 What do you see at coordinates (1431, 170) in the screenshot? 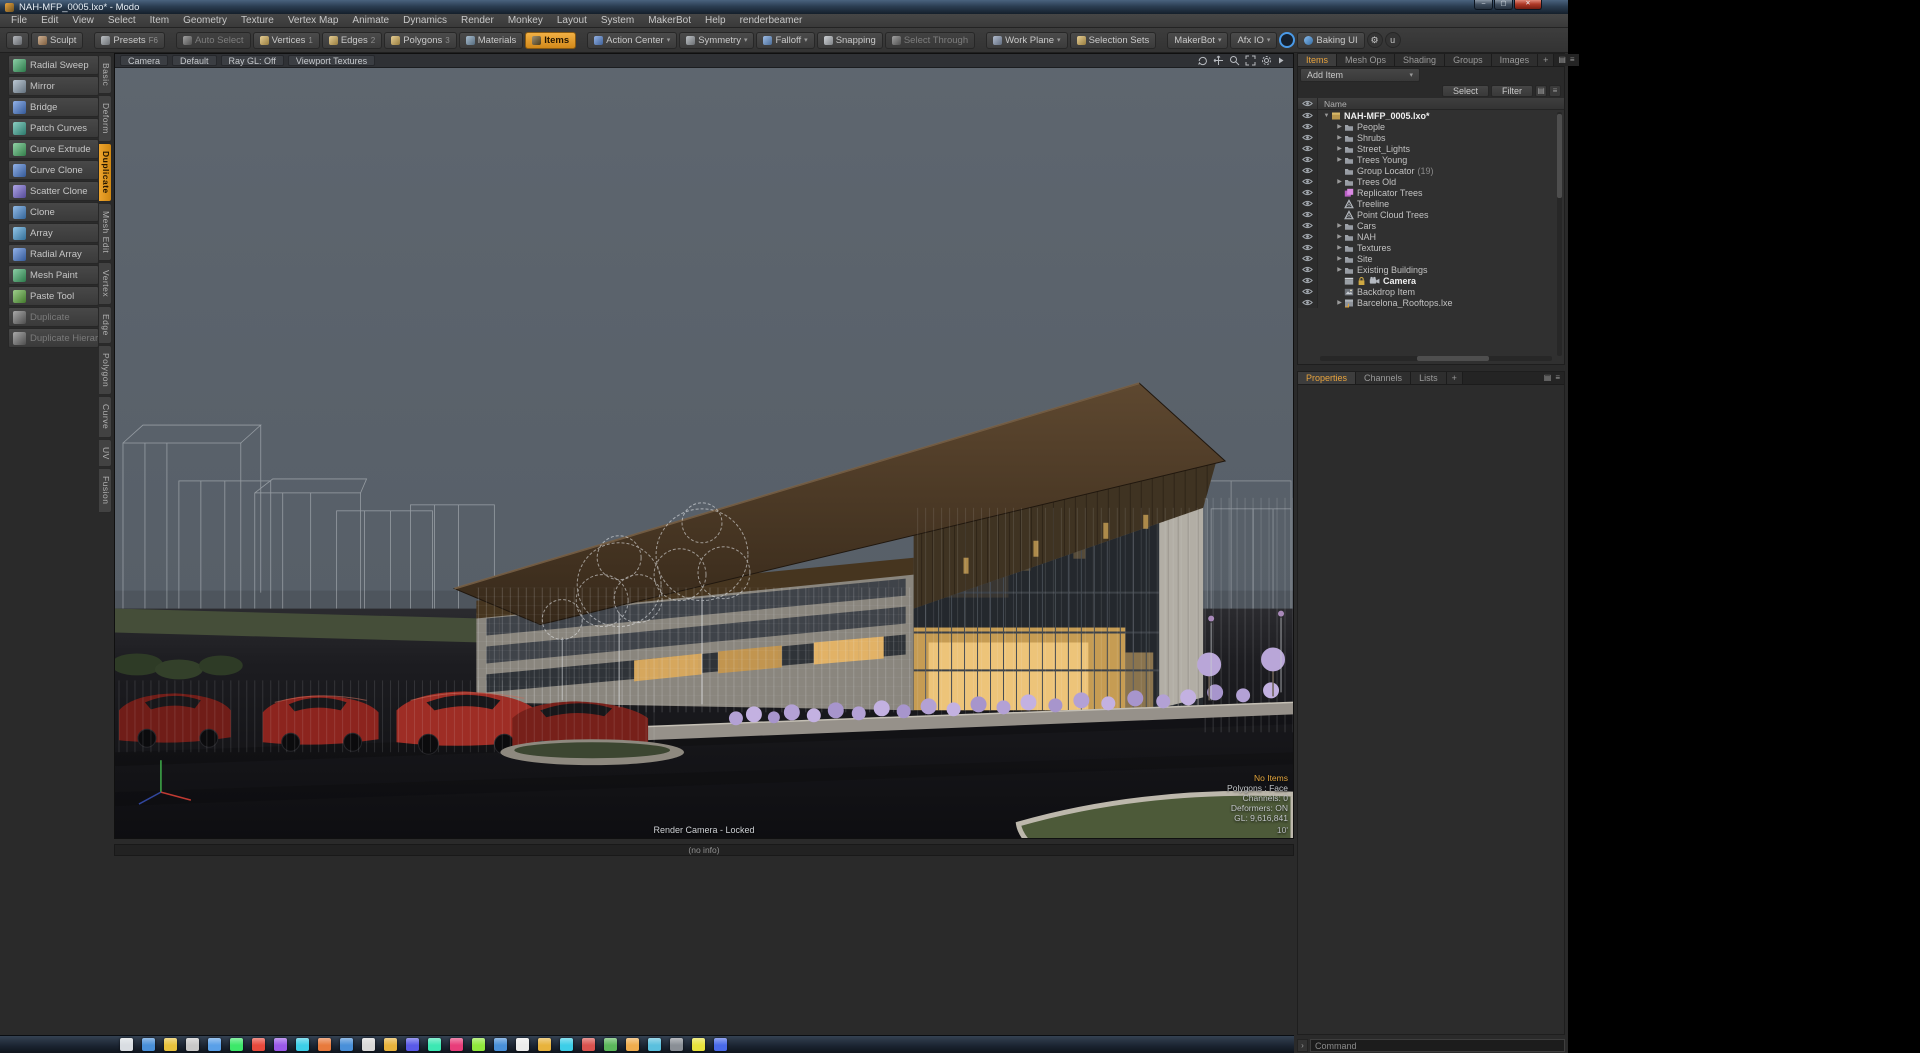
I see `item-row-group-locator: Group Locator (19)` at bounding box center [1431, 170].